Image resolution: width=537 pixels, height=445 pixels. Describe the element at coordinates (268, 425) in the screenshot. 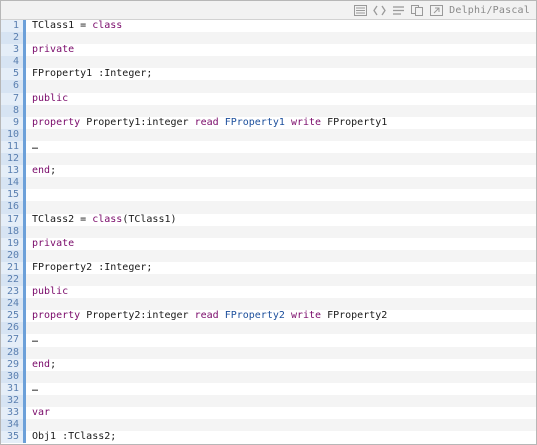

I see `code-line: 34` at that location.